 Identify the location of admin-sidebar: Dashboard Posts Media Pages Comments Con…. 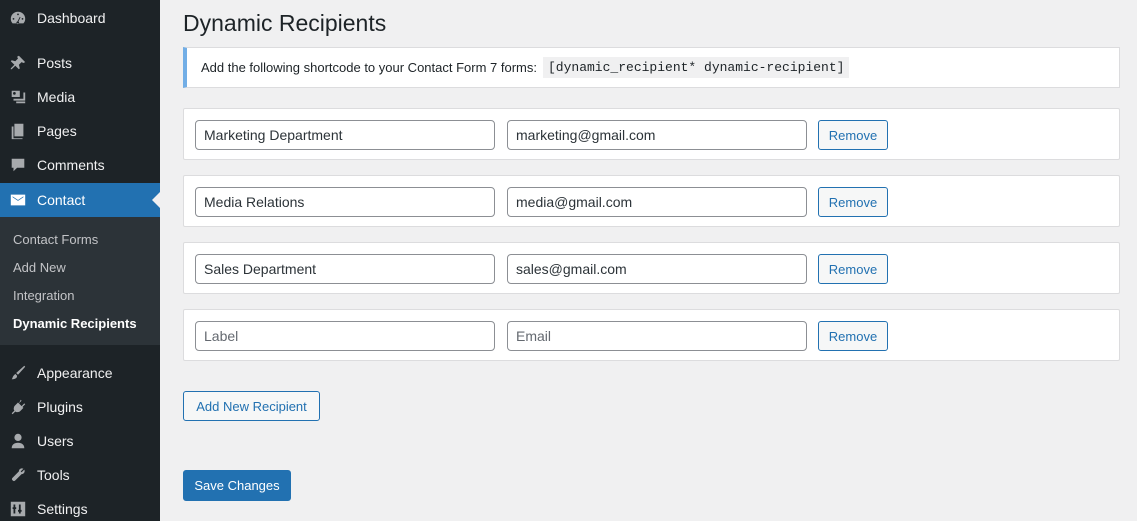
(80, 260).